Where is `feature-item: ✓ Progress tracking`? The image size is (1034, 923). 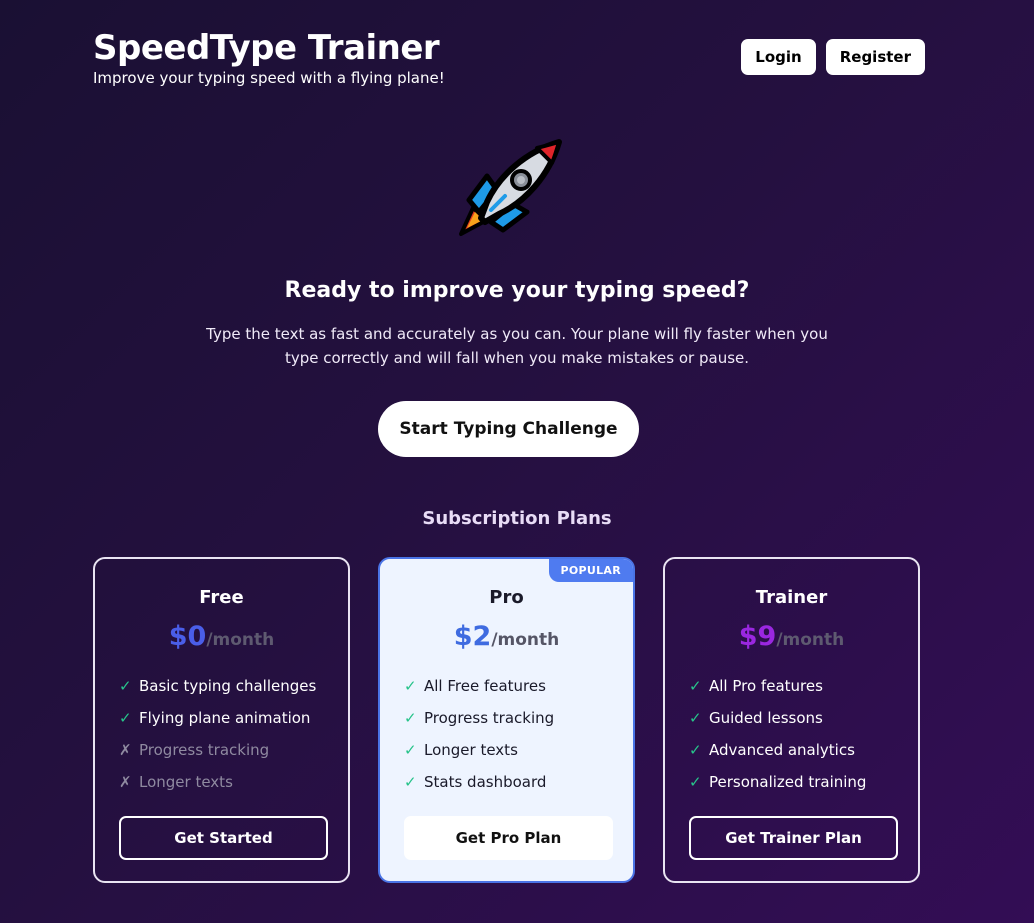 feature-item: ✓ Progress tracking is located at coordinates (479, 721).